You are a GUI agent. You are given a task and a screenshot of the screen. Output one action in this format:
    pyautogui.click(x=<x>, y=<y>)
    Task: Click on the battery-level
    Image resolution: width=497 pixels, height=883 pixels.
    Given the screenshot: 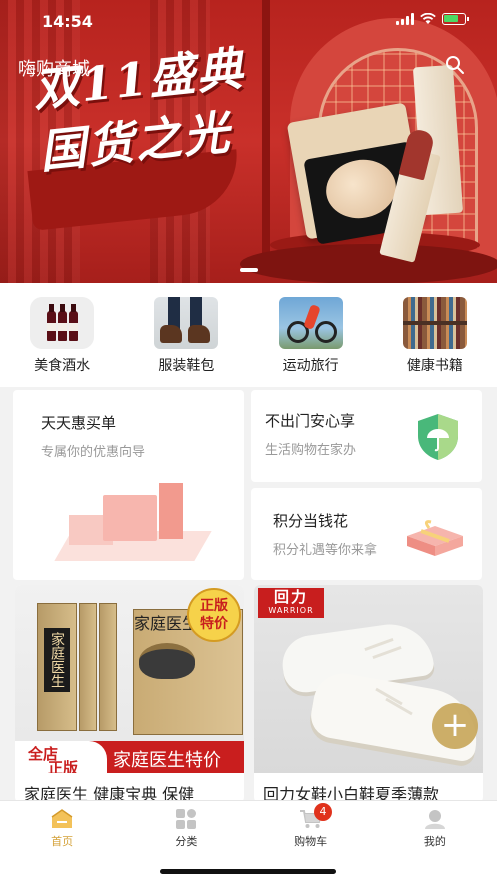 What is the action you would take?
    pyautogui.click(x=451, y=18)
    